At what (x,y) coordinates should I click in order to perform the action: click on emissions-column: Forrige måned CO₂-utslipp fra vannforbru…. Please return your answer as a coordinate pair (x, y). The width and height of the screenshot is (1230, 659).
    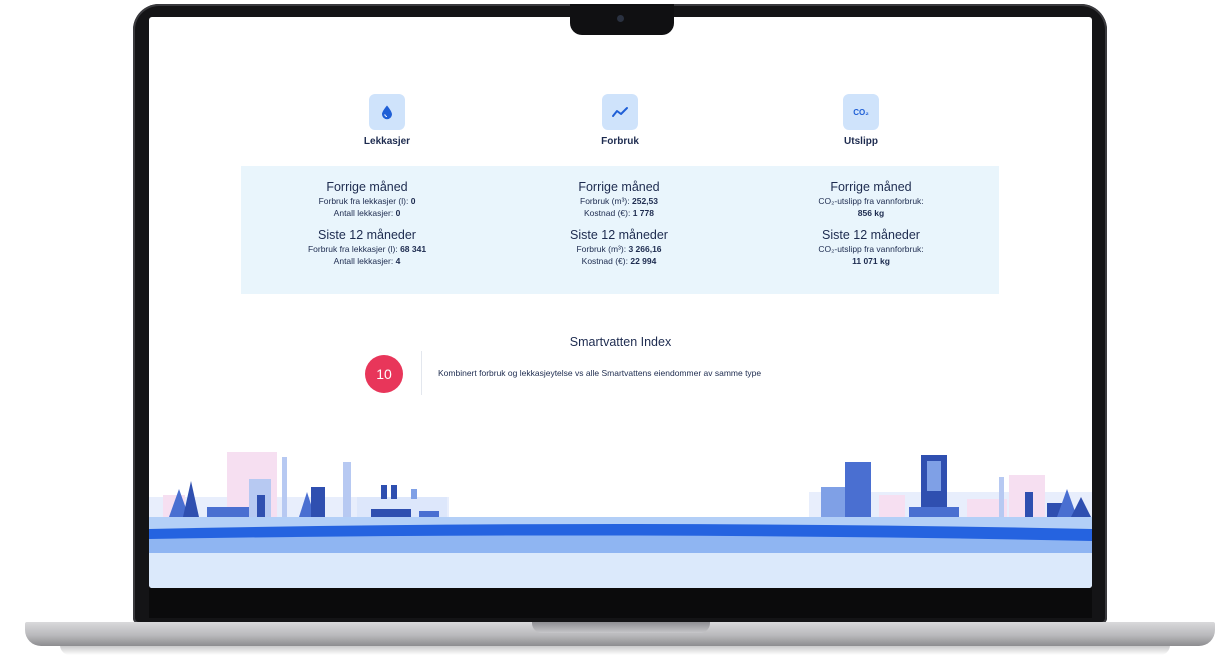
    Looking at the image, I should click on (871, 223).